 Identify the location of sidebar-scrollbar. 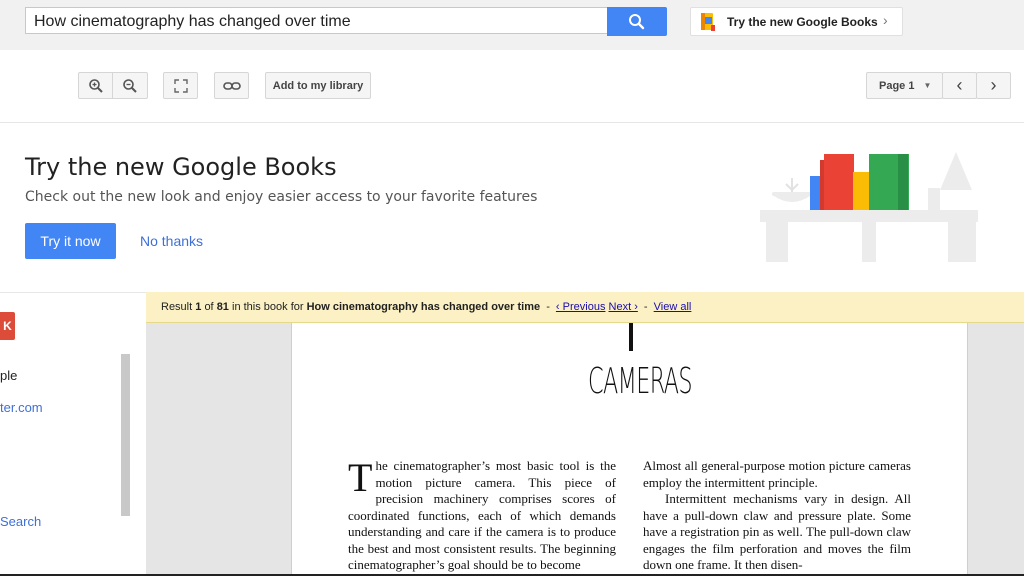
(125, 435).